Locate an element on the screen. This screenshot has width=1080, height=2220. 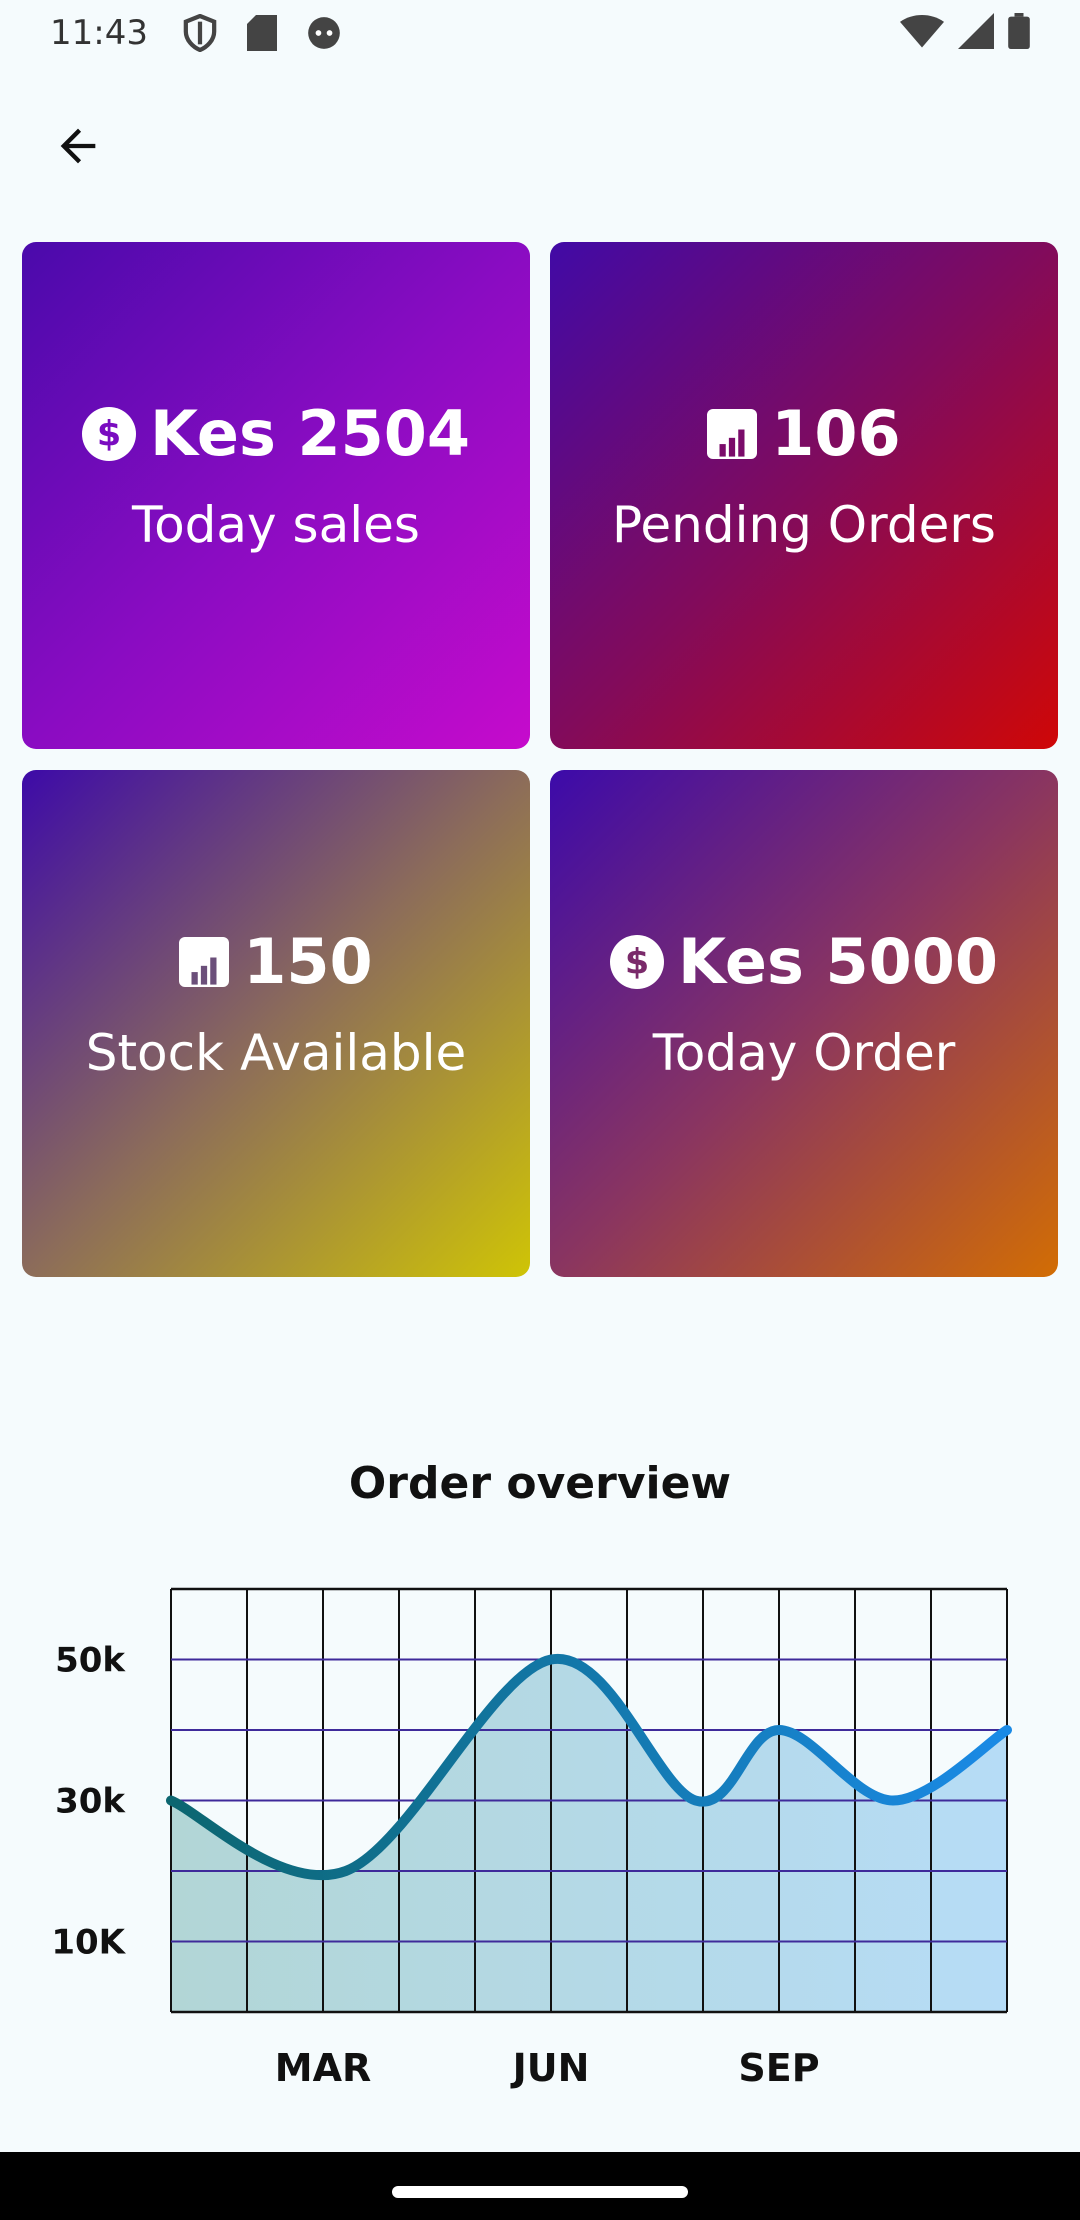
y-tick-label: 50k is located at coordinates (90, 1661).